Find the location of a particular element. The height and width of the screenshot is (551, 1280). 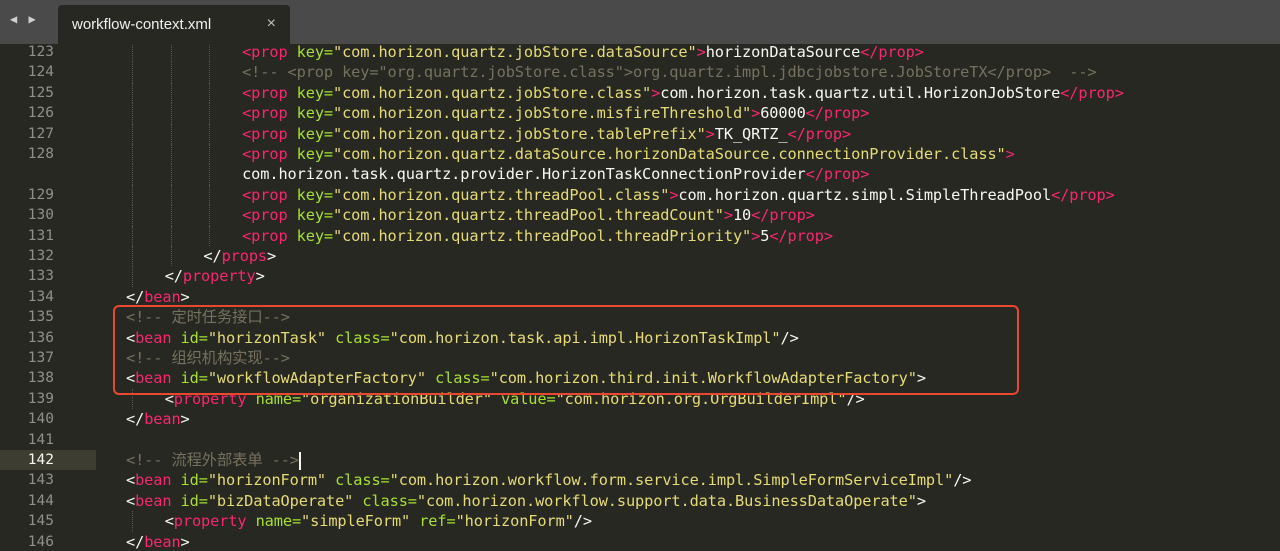

line-number: 137 is located at coordinates (40, 358).